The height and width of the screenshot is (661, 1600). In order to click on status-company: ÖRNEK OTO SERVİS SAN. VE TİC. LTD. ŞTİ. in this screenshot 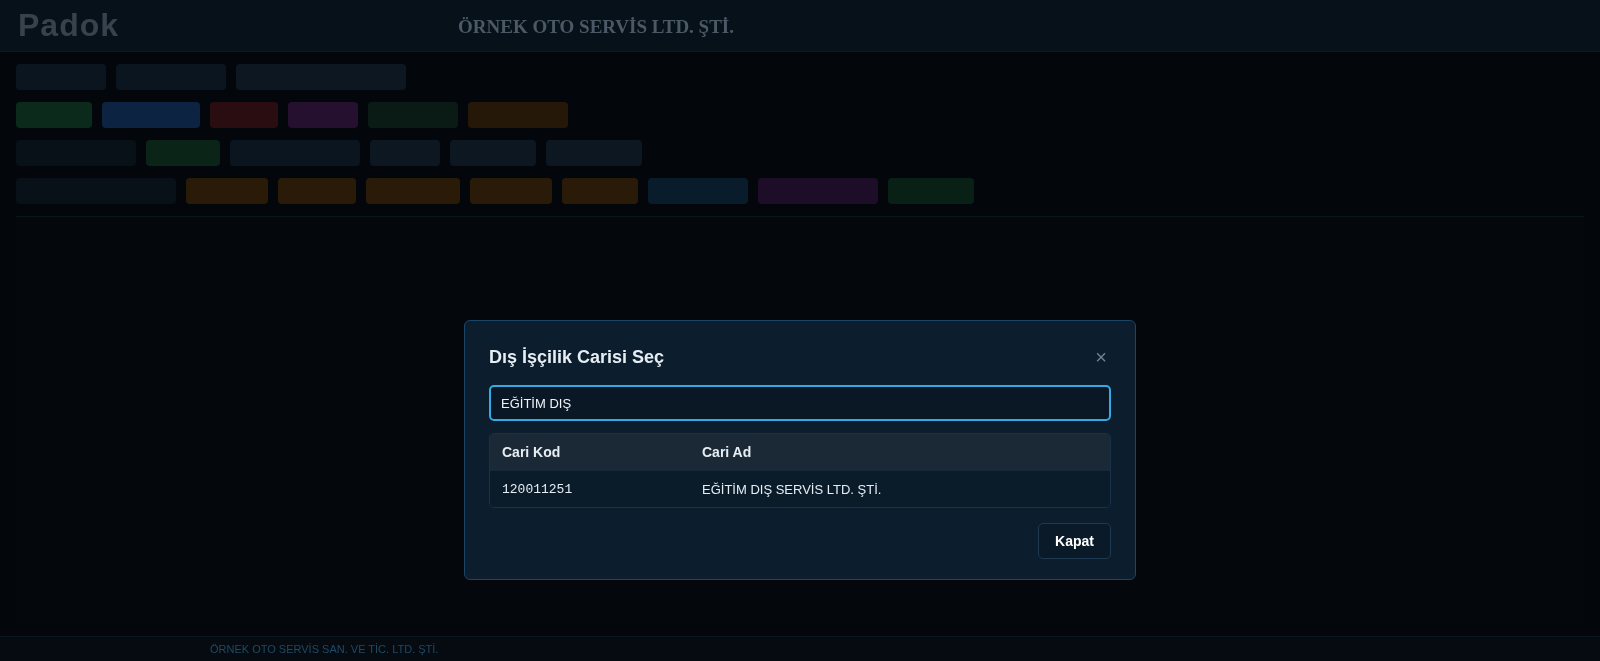, I will do `click(324, 649)`.